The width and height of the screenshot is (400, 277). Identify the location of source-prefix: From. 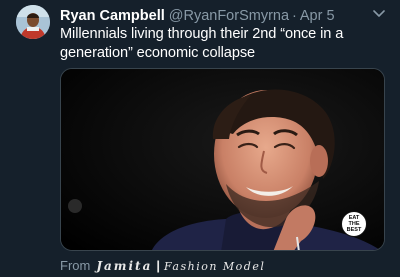
(75, 265).